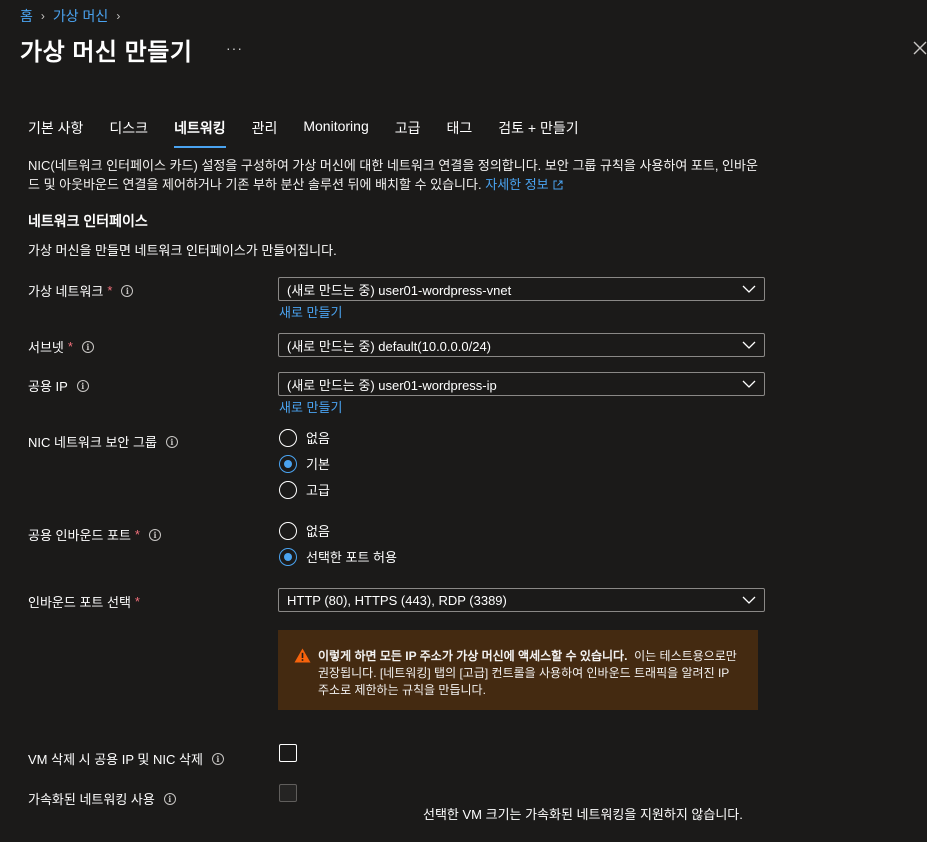  Describe the element at coordinates (399, 290) in the screenshot. I see `vnet-value: (새로 만드는 중) user01-wordpress-vnet` at that location.